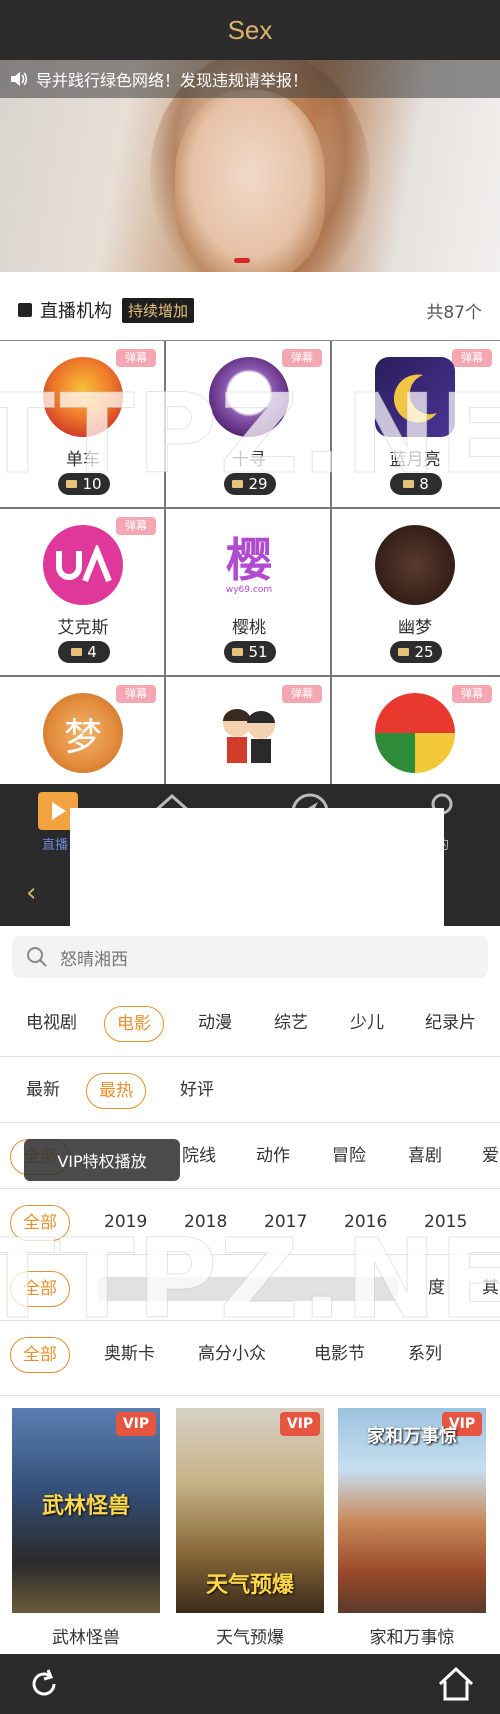  I want to click on section-tag: 持续增加, so click(158, 310).